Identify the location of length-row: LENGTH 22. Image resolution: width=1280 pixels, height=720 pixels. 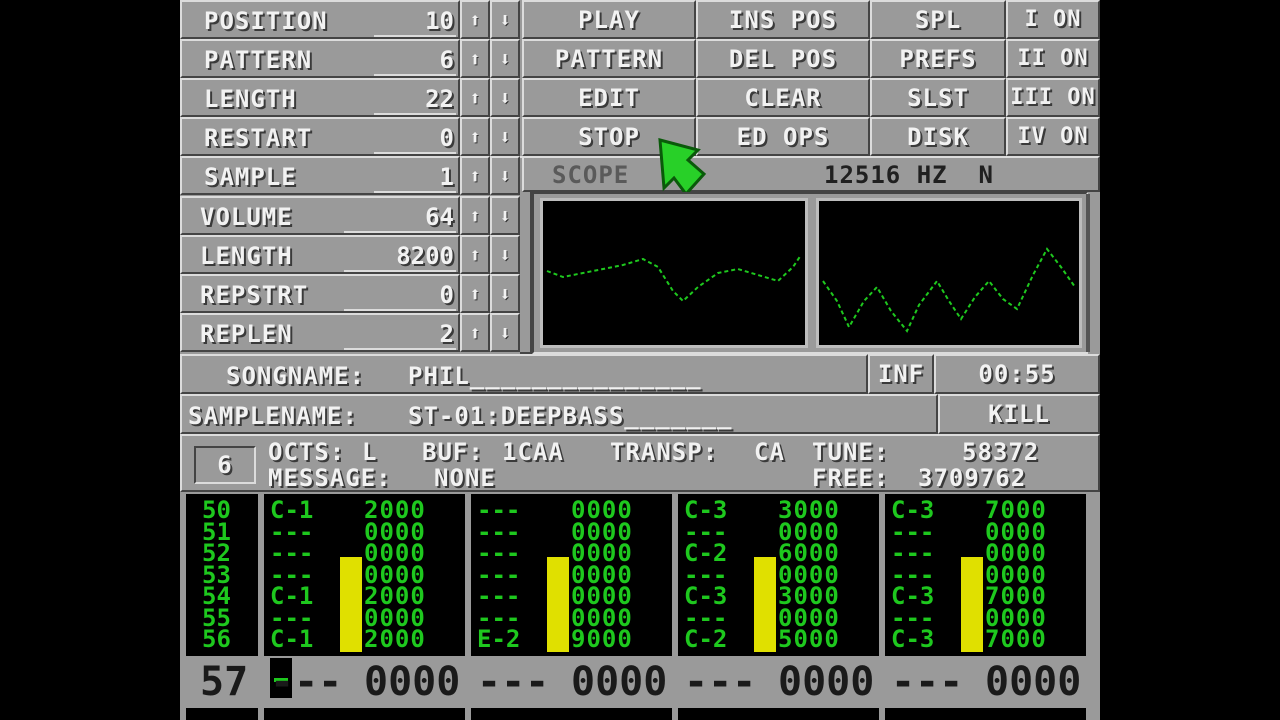
(320, 97).